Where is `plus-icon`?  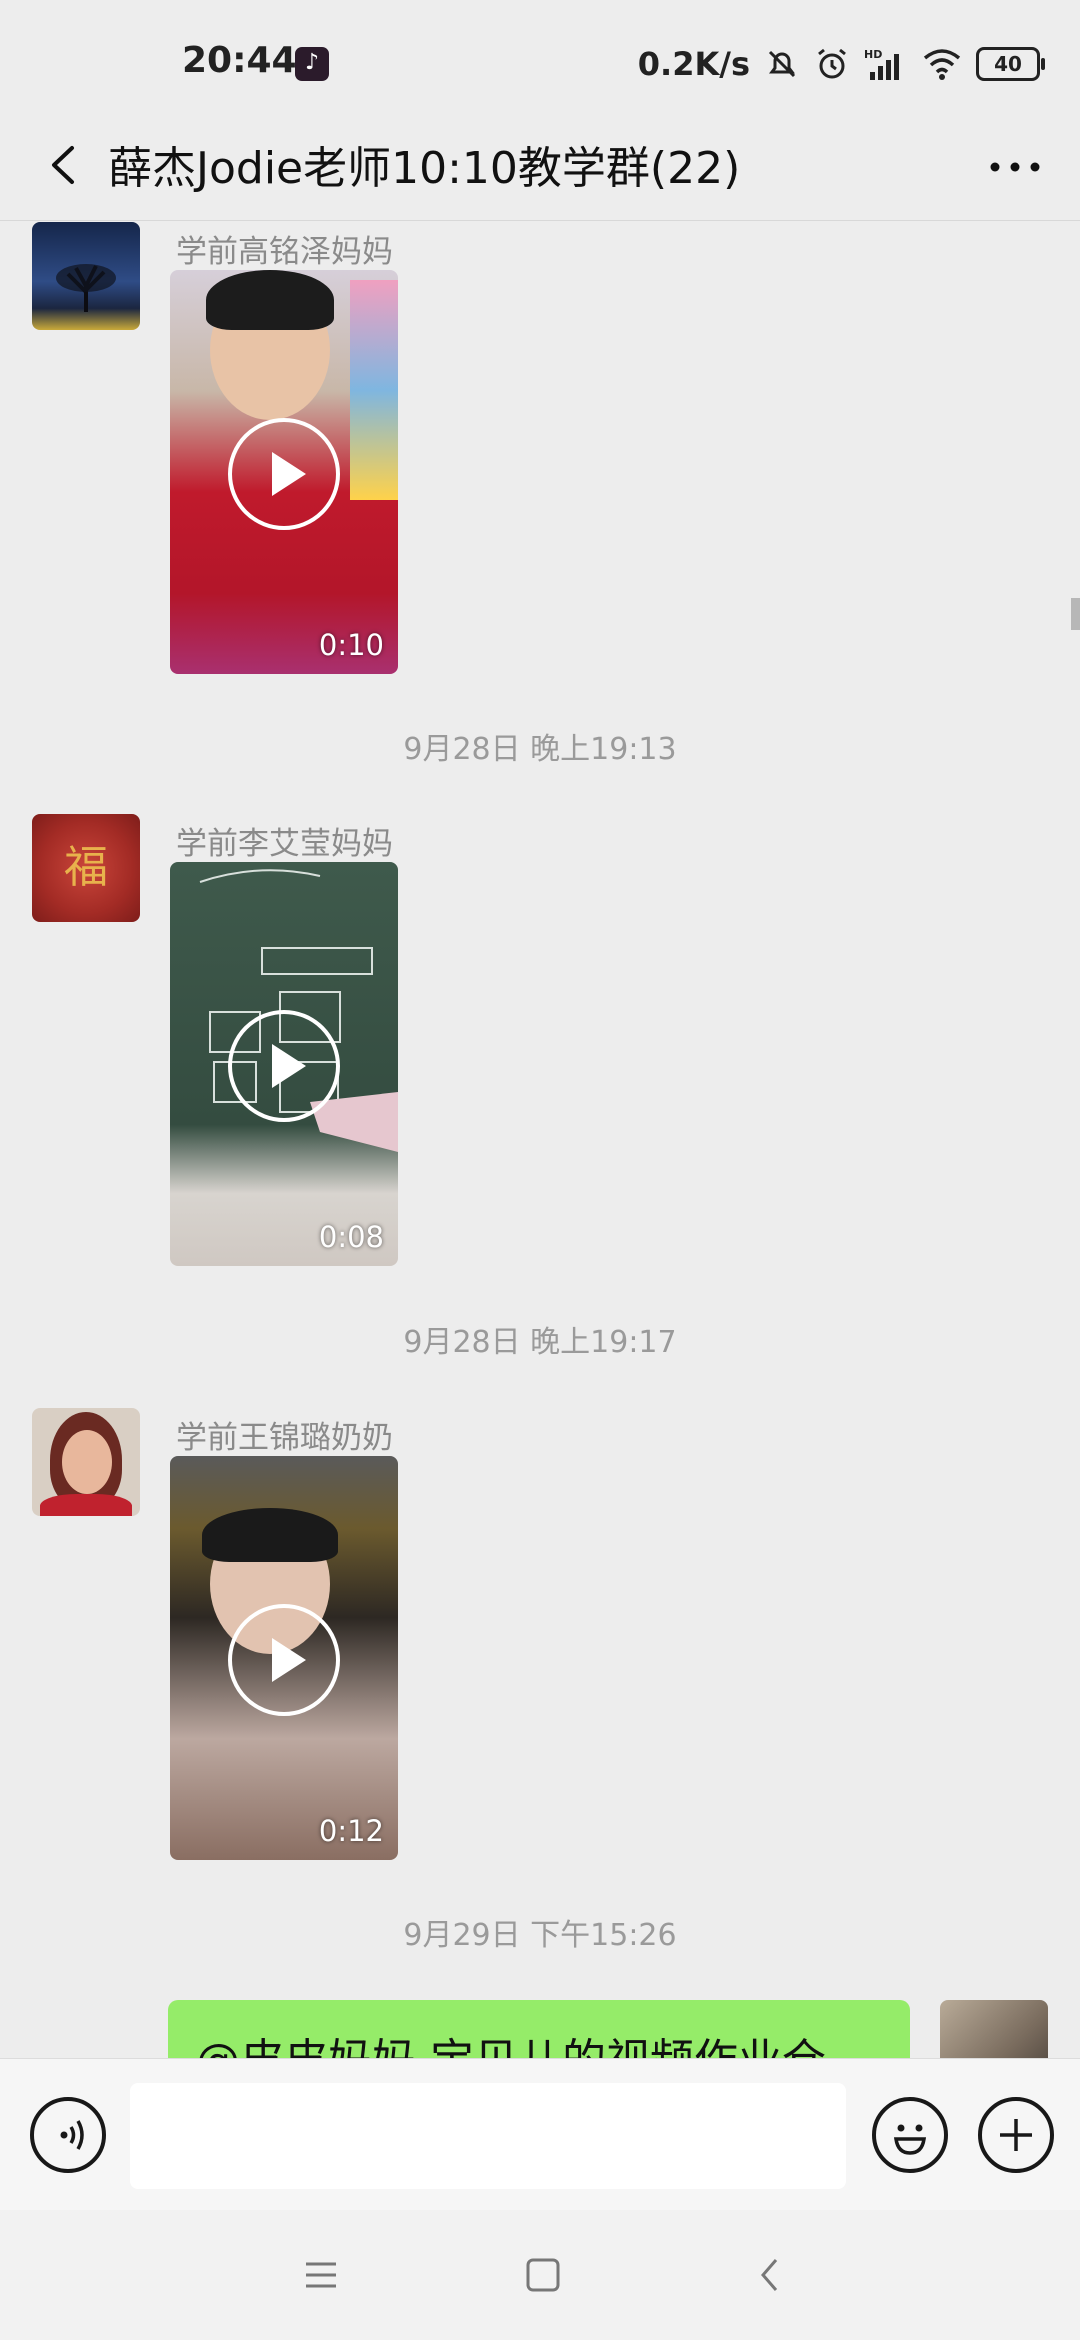
plus-icon is located at coordinates (1016, 2135).